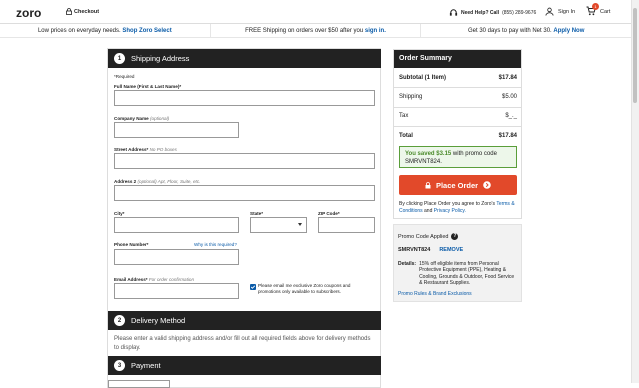 The width and height of the screenshot is (639, 388). What do you see at coordinates (79, 31) in the screenshot?
I see `promo-select-text: Low prices on everyday needs.` at bounding box center [79, 31].